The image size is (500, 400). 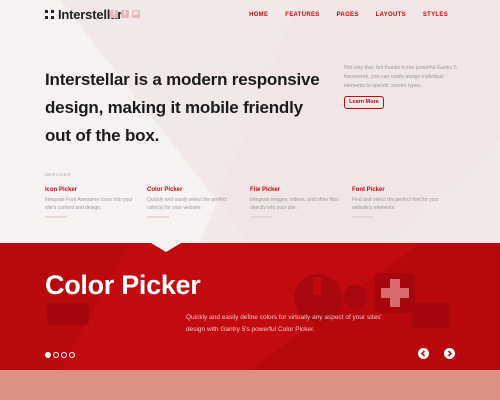 What do you see at coordinates (258, 15) in the screenshot?
I see `nav-home: HOME` at bounding box center [258, 15].